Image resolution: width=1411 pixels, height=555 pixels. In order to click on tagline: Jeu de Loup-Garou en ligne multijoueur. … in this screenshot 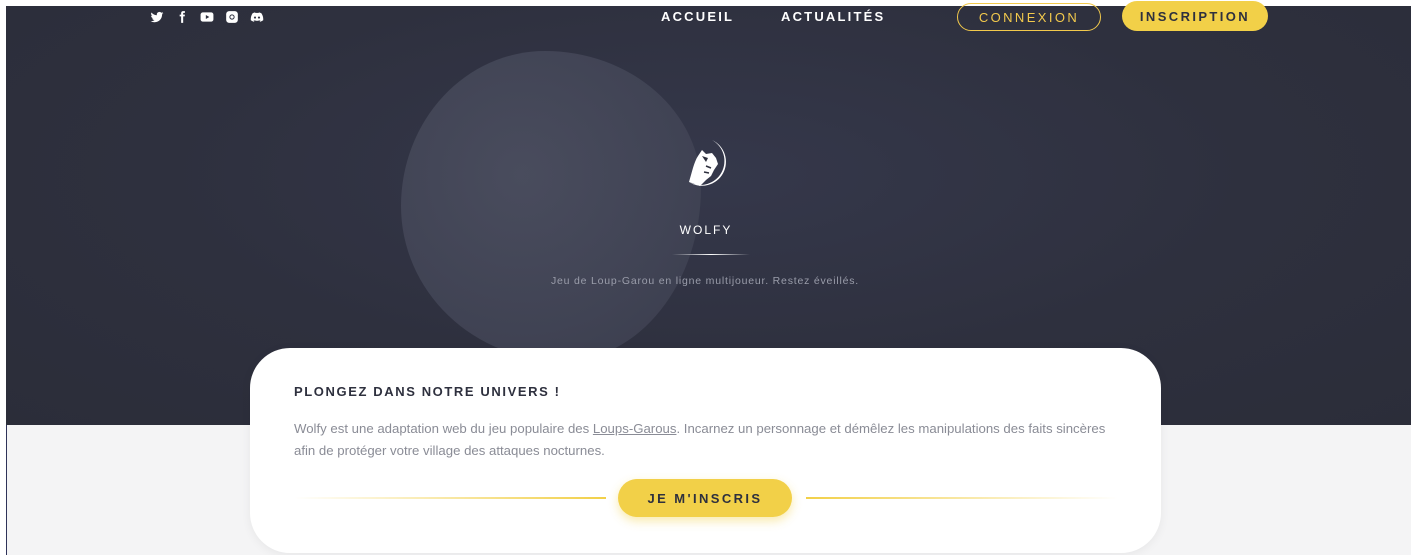, I will do `click(705, 281)`.